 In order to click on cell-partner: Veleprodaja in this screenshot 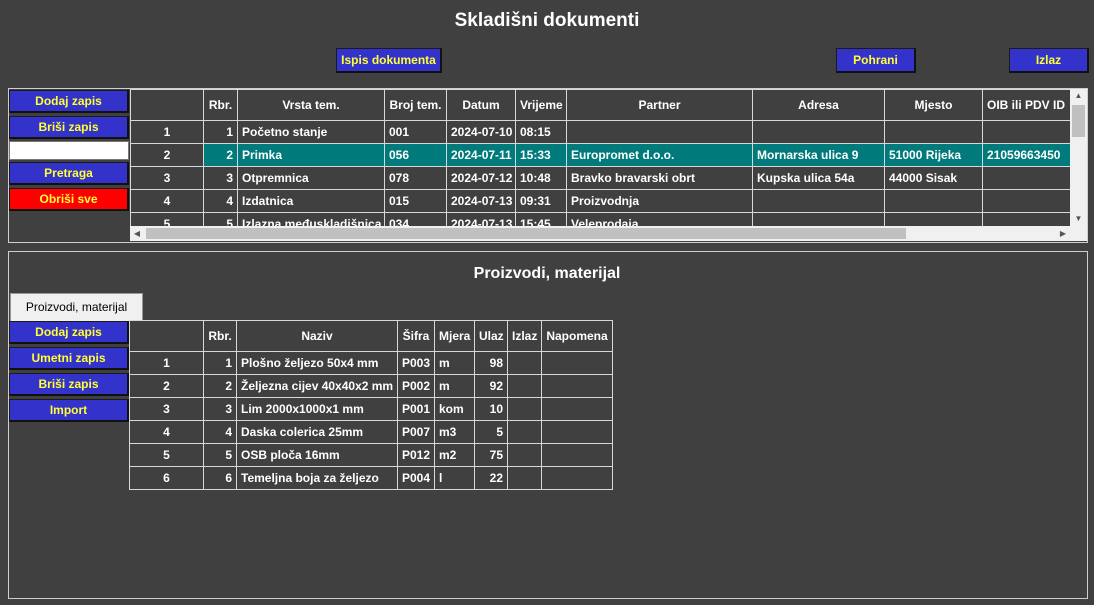, I will do `click(659, 219)`.